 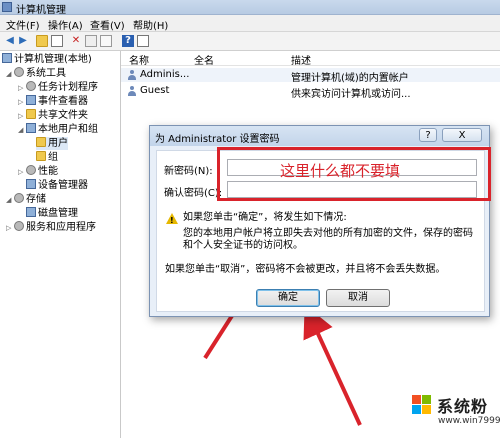 I want to click on warning-detail-2: 和个人安全证书的访问权。, so click(x=243, y=245).